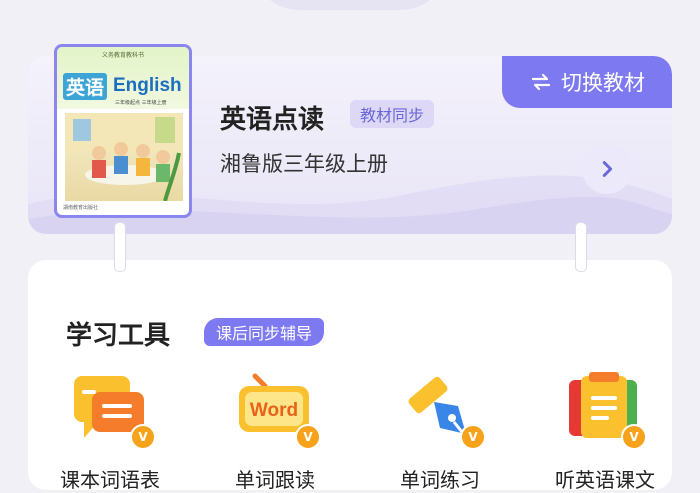 This screenshot has width=700, height=493. I want to click on cover-grade-line: 三年级起点 三年级上册, so click(141, 103).